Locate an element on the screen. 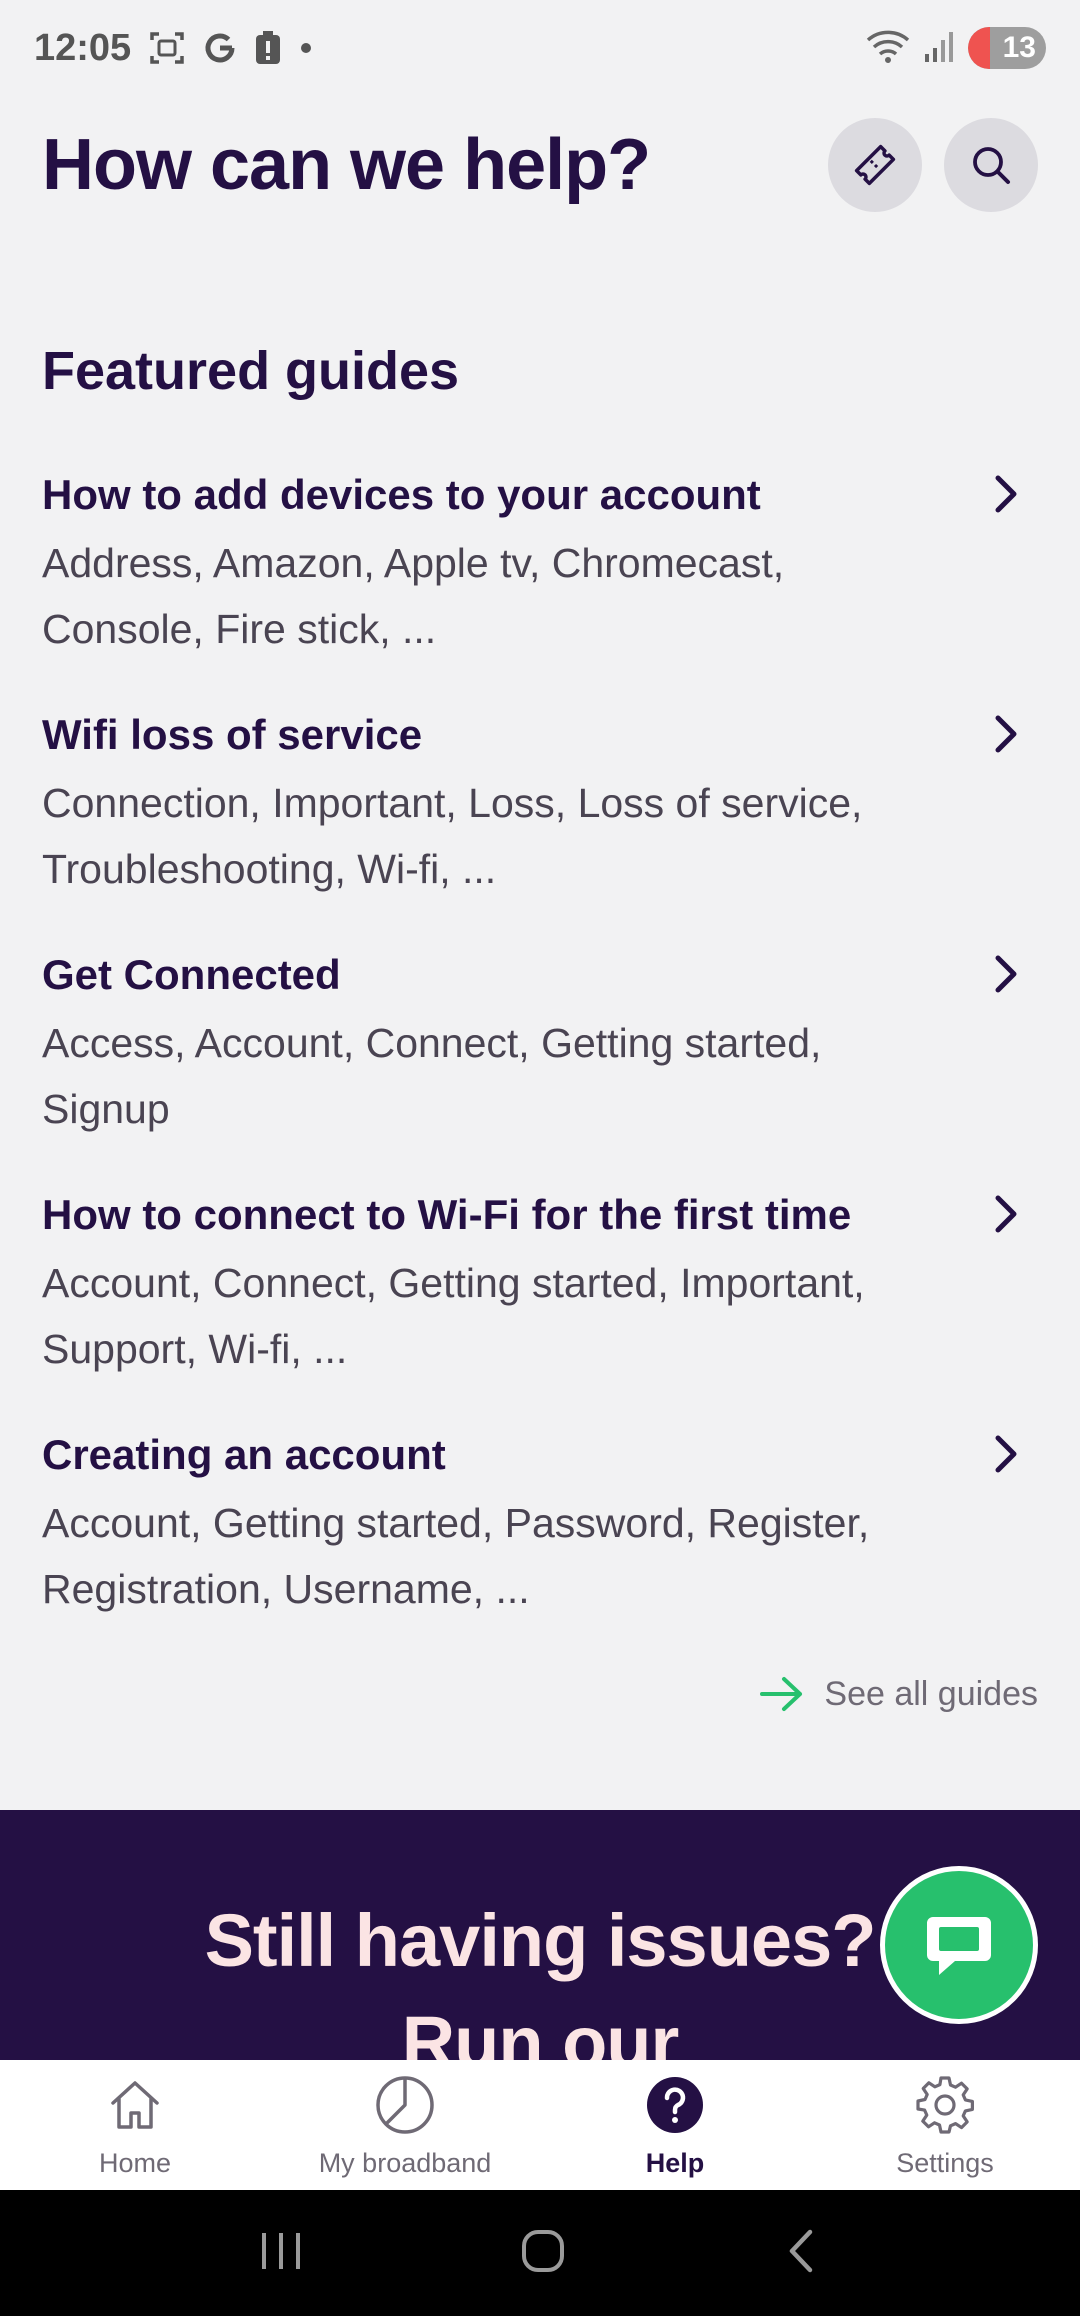 The height and width of the screenshot is (2316, 1080). guide-title: Wifi loss of service is located at coordinates (232, 734).